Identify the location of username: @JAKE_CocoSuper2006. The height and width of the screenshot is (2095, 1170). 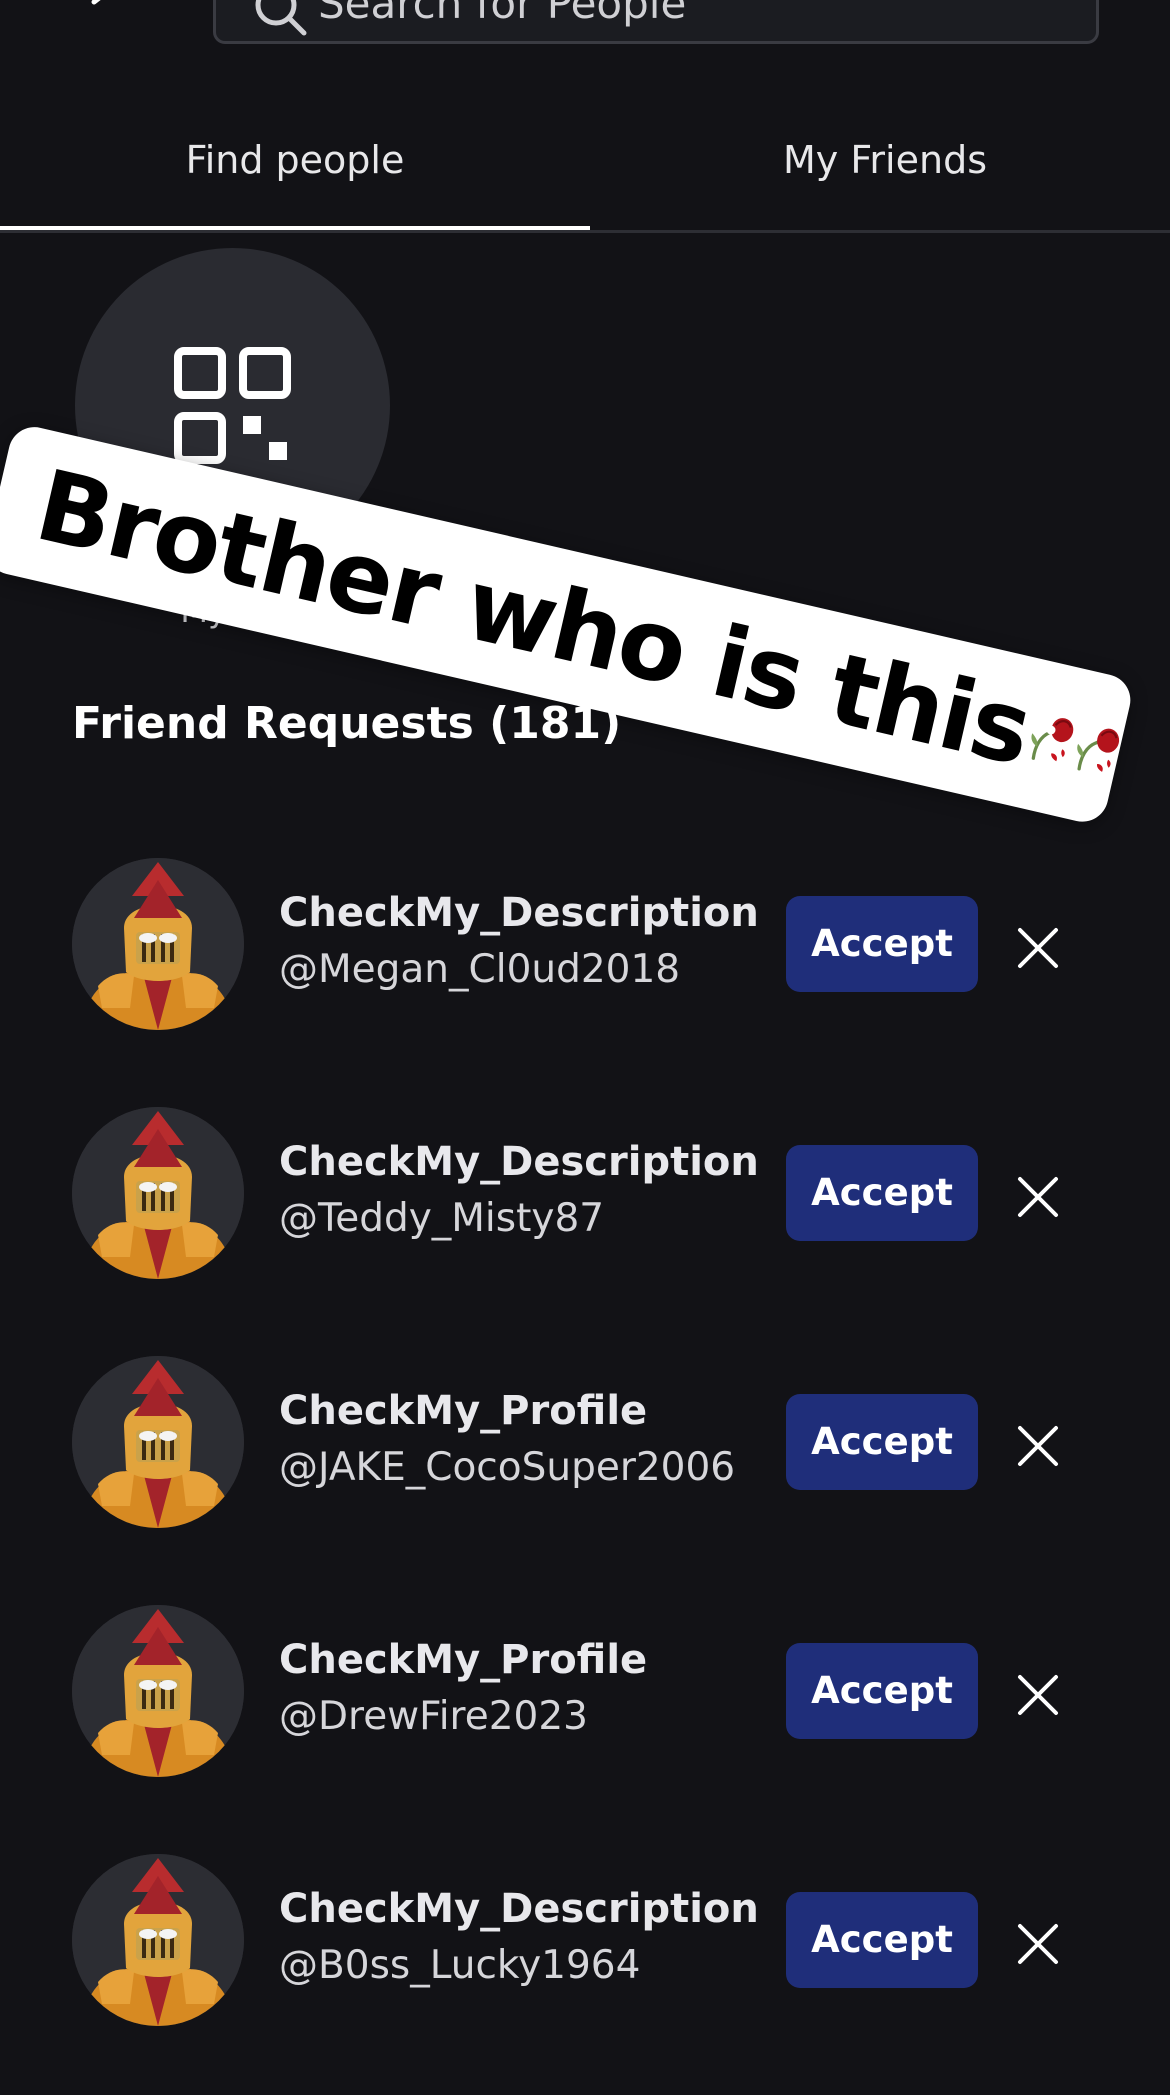
(507, 1467).